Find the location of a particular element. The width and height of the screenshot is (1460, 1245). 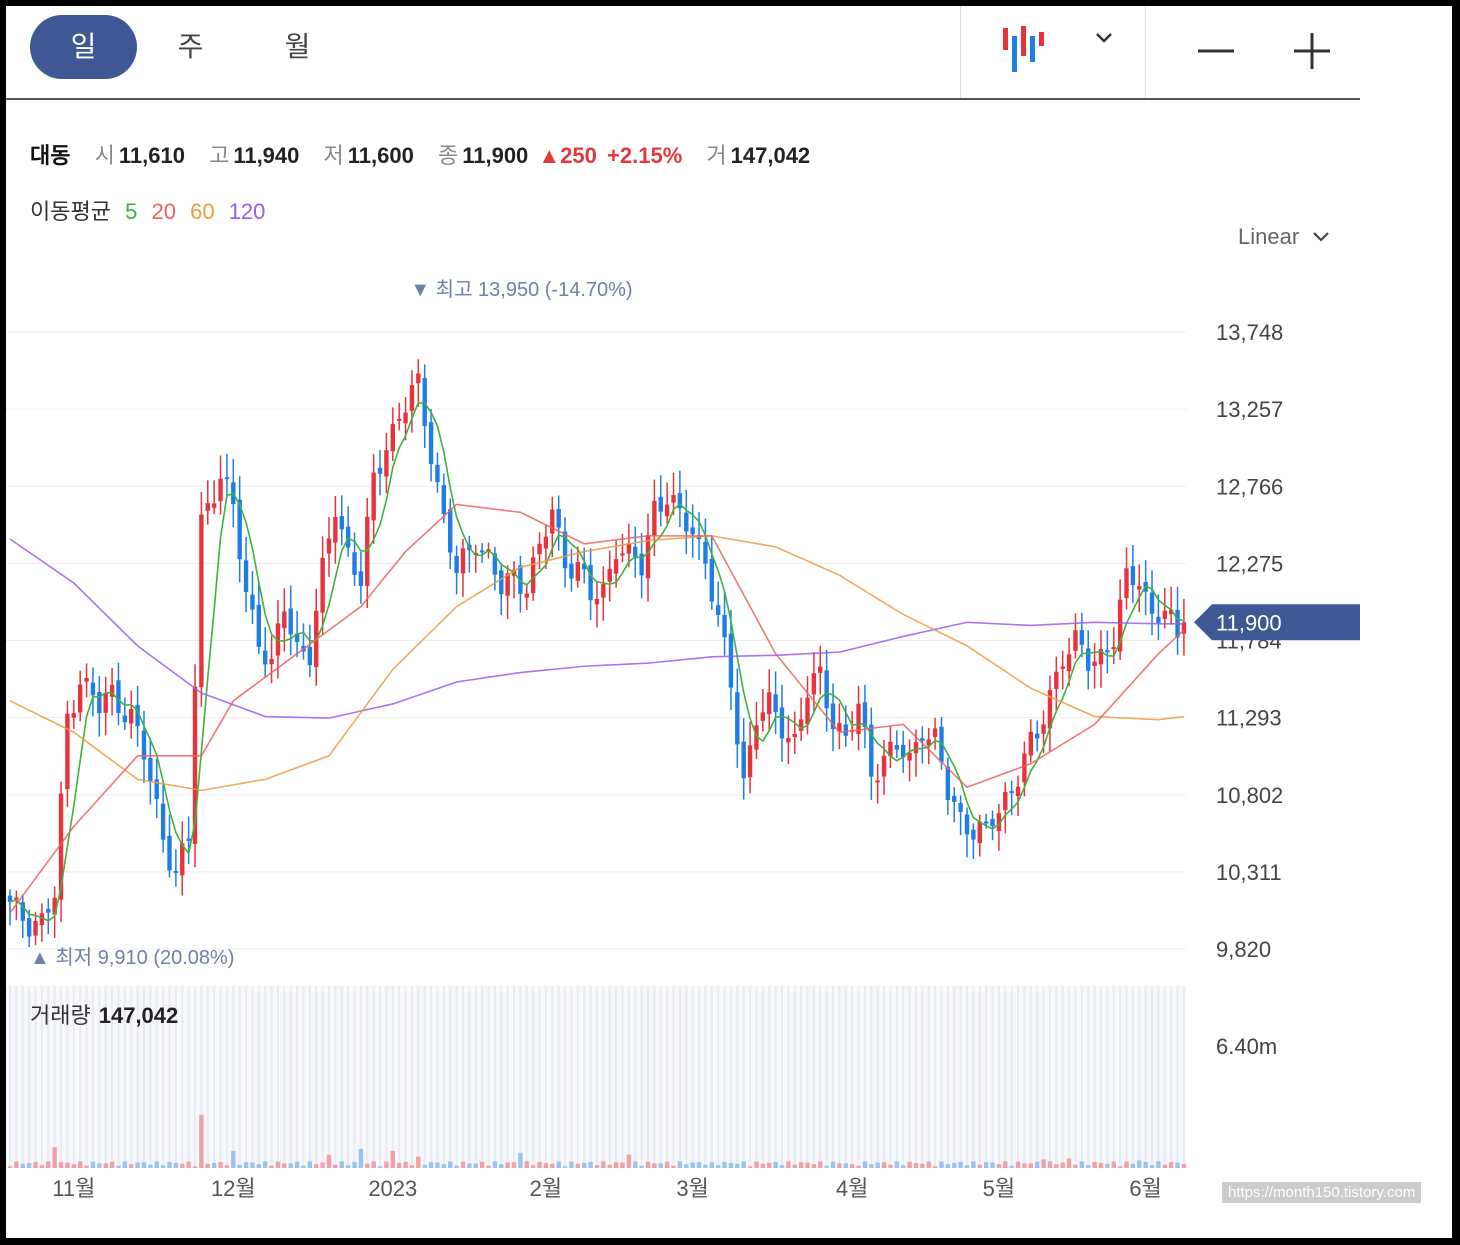

x-tick-label: 12월 is located at coordinates (233, 1188).